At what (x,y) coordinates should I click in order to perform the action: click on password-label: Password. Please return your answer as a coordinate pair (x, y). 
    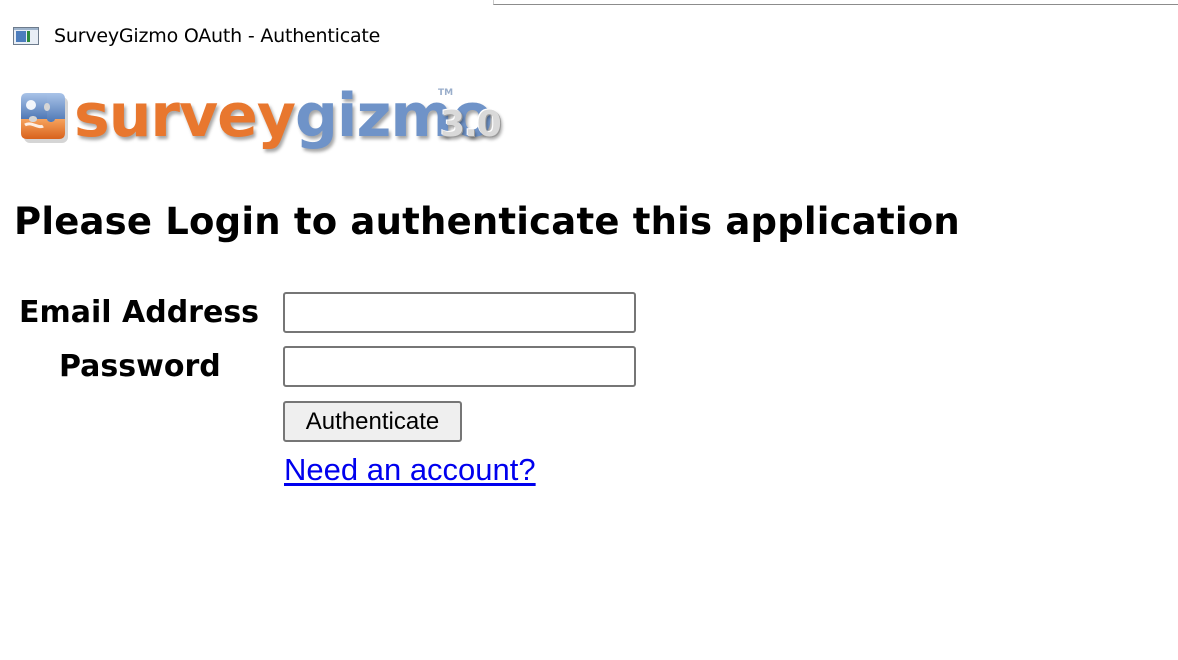
    Looking at the image, I should click on (140, 366).